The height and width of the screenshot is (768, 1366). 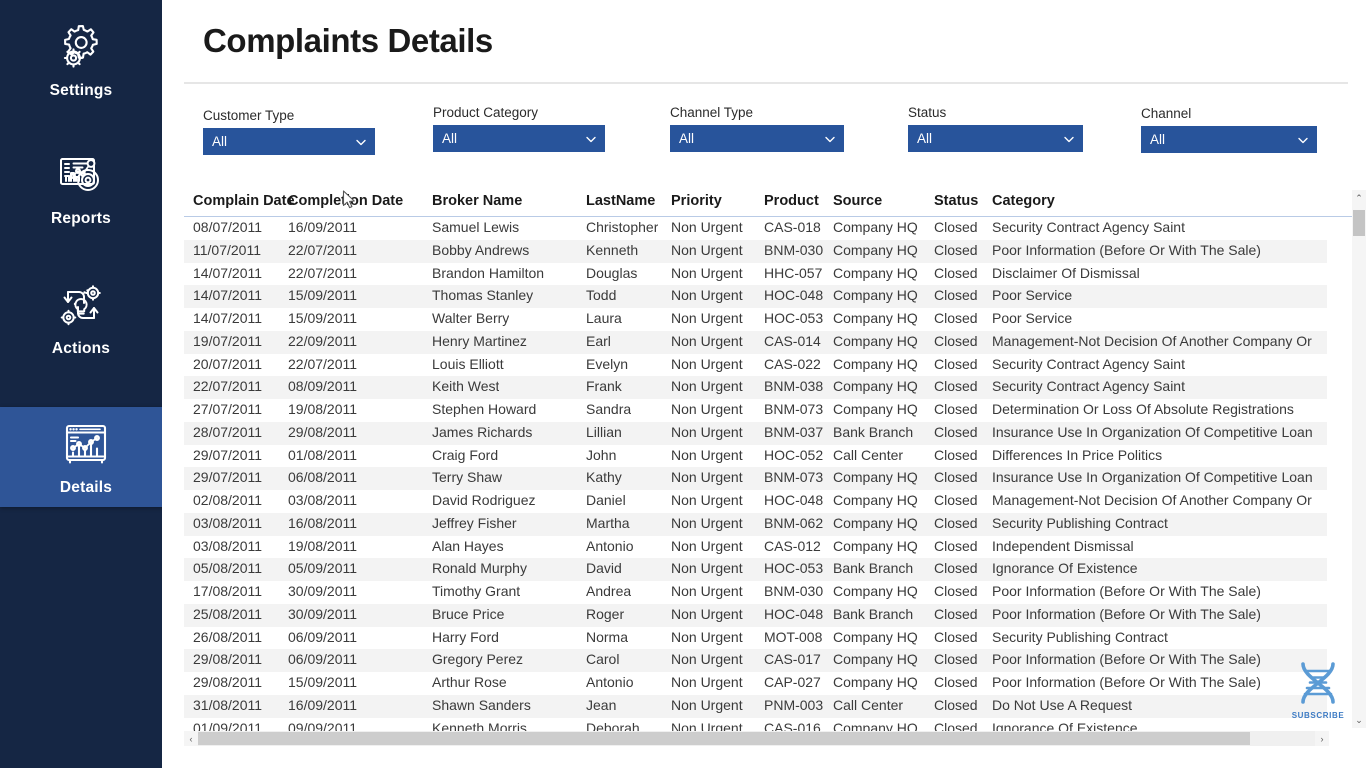 I want to click on column-header-status: Status, so click(x=956, y=201).